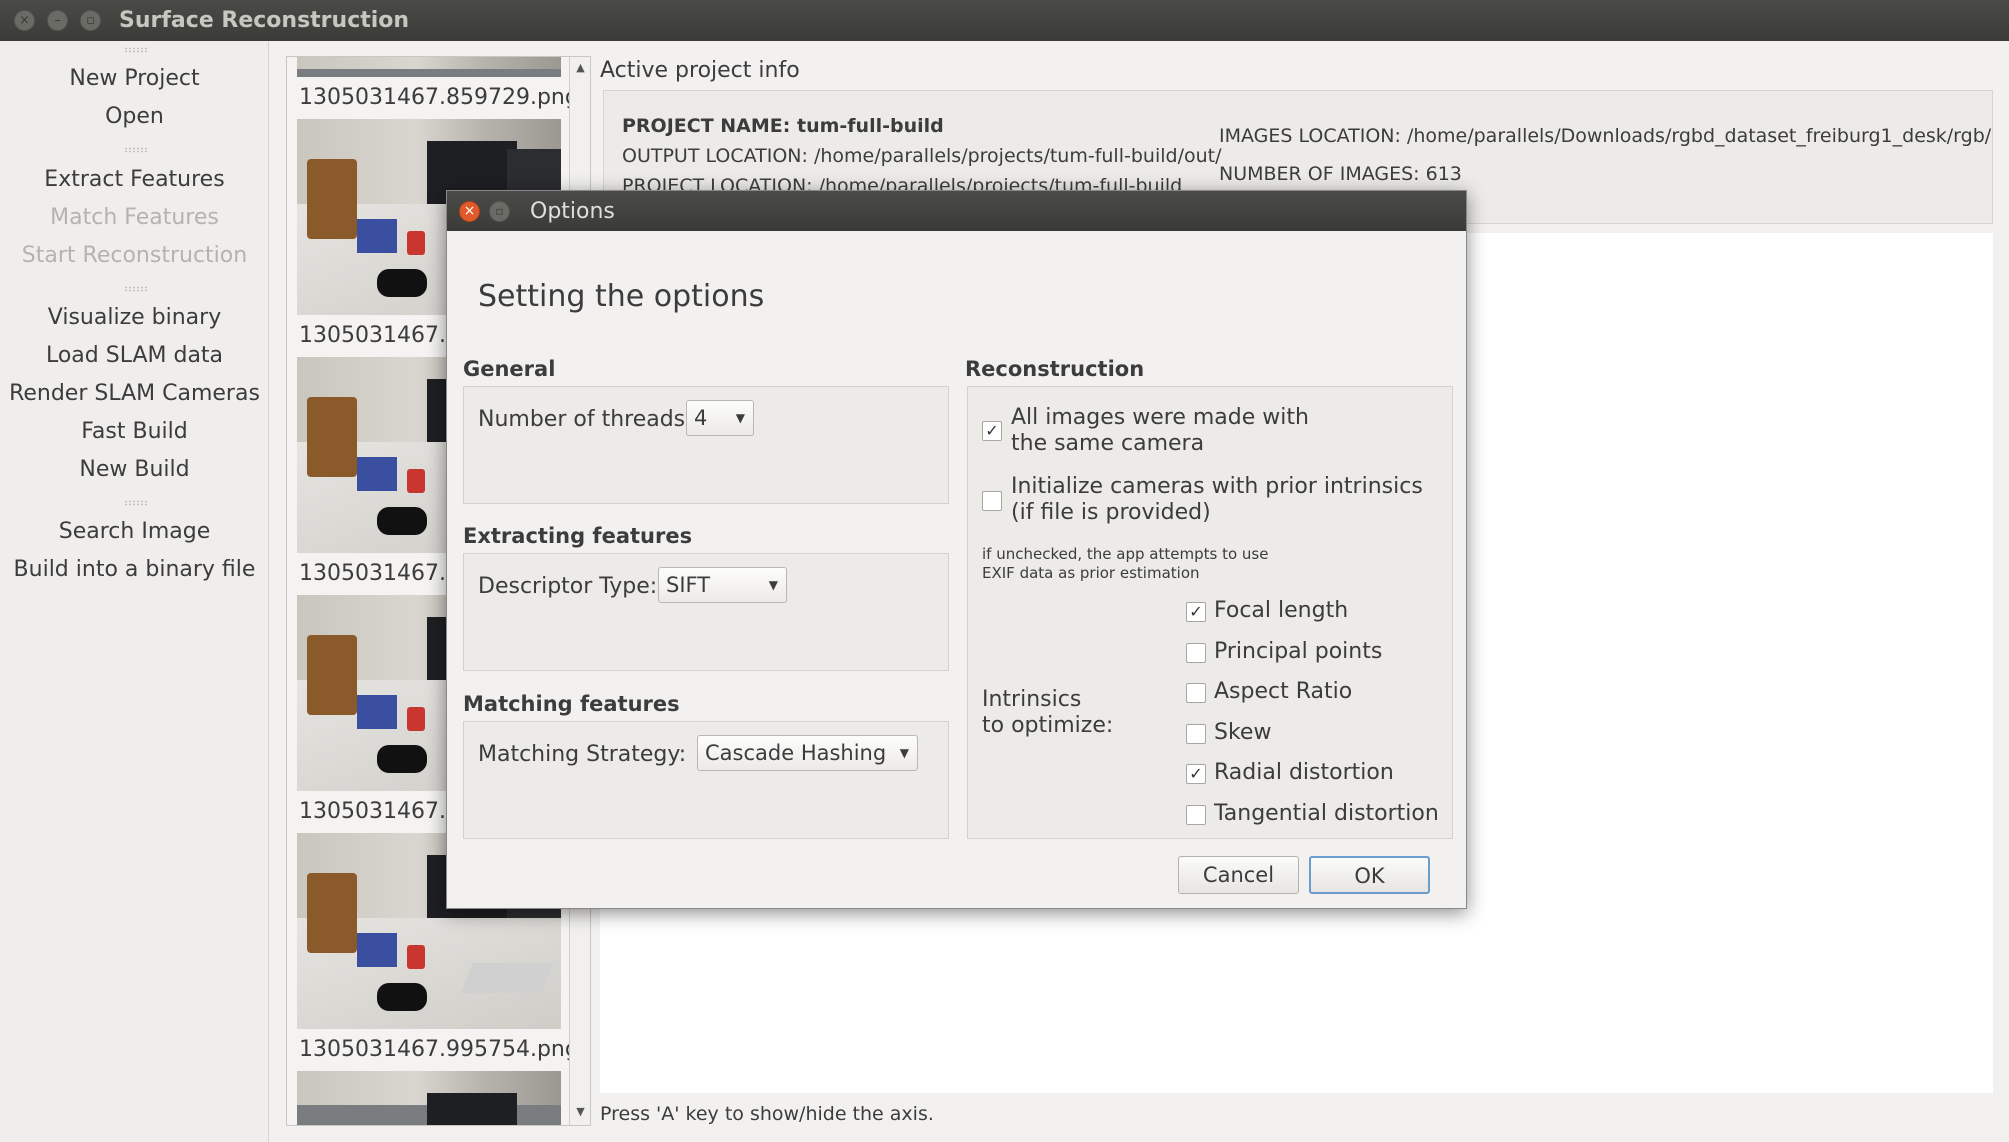 This screenshot has width=2009, height=1142. What do you see at coordinates (134, 255) in the screenshot?
I see `sidebar-item-start-reconstruction: Start Reconstruction` at bounding box center [134, 255].